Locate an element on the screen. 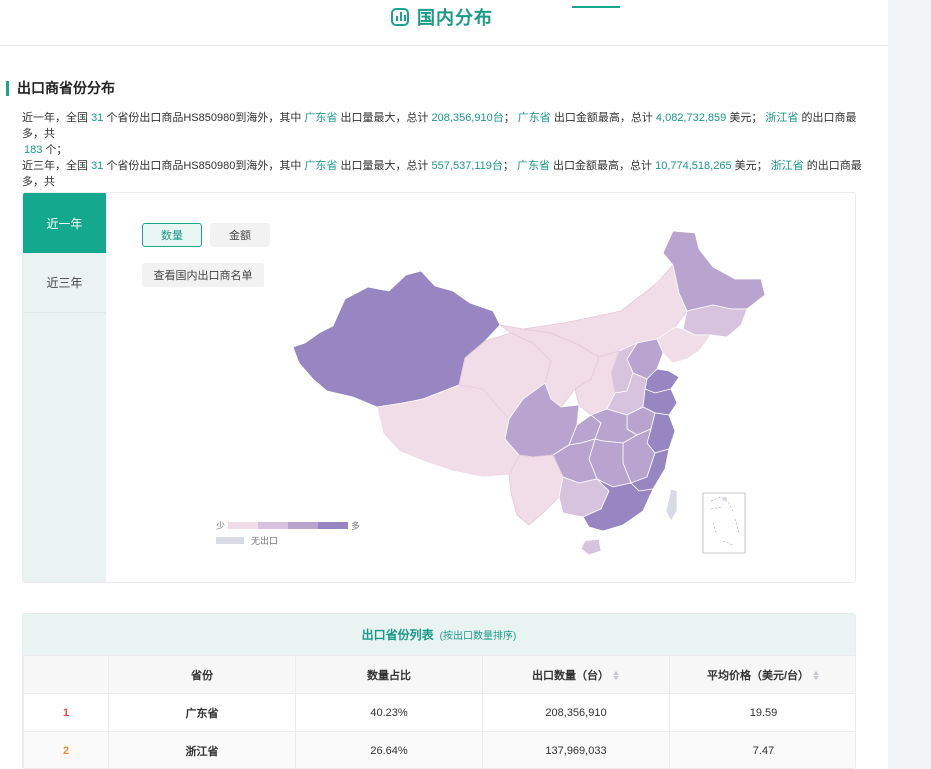 This screenshot has width=931, height=769. province-cell: 浙江省 is located at coordinates (202, 749).